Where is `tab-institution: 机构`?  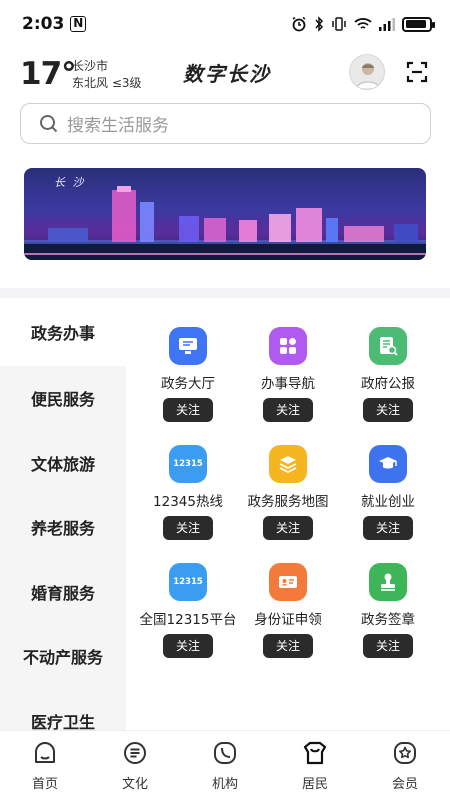
tab-institution: 机构 is located at coordinates (225, 765).